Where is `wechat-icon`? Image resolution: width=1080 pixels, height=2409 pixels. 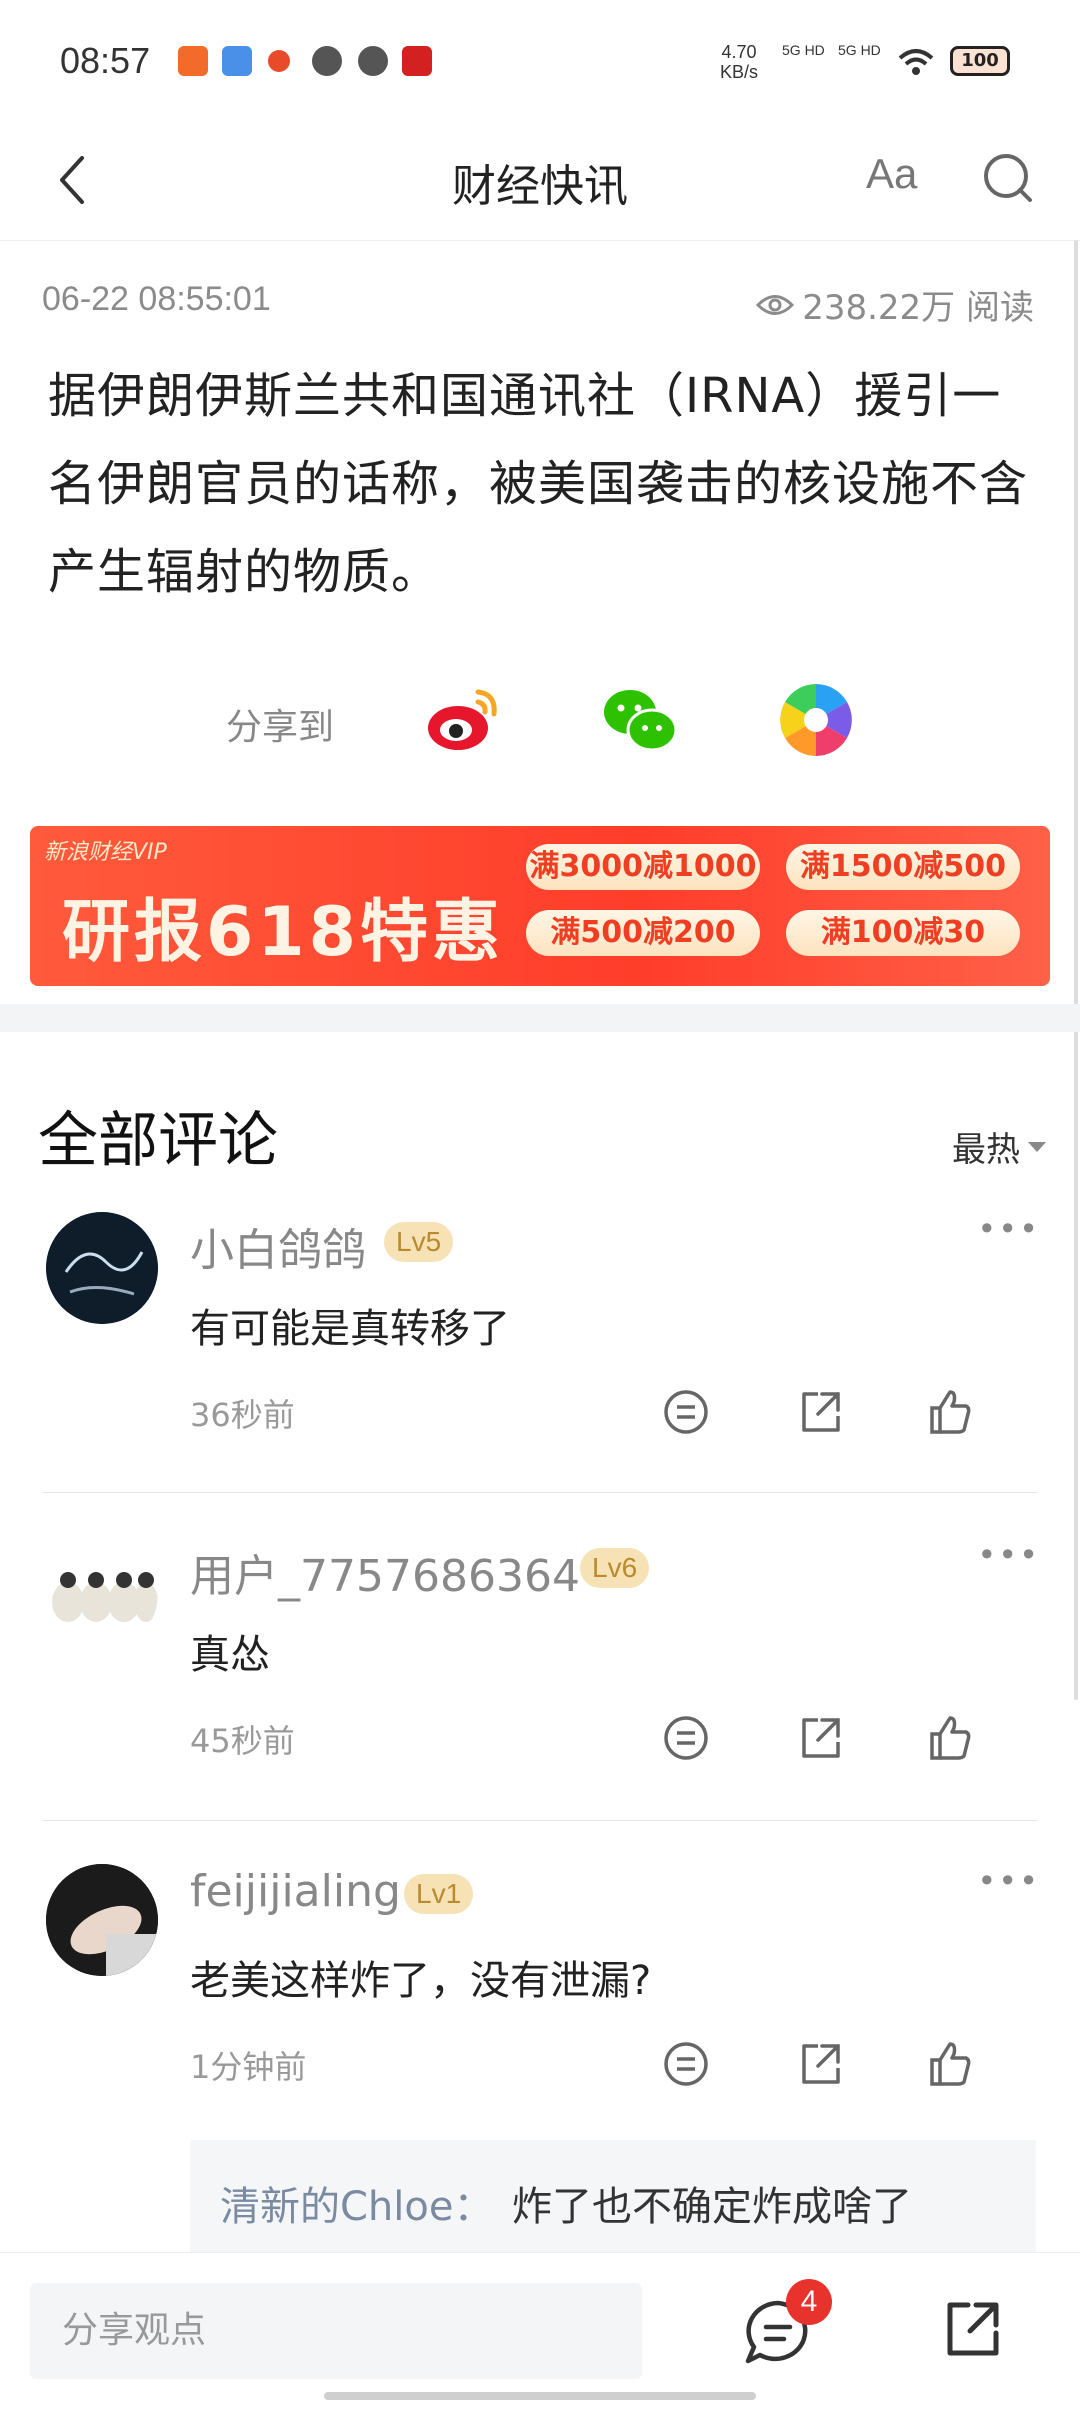
wechat-icon is located at coordinates (640, 720).